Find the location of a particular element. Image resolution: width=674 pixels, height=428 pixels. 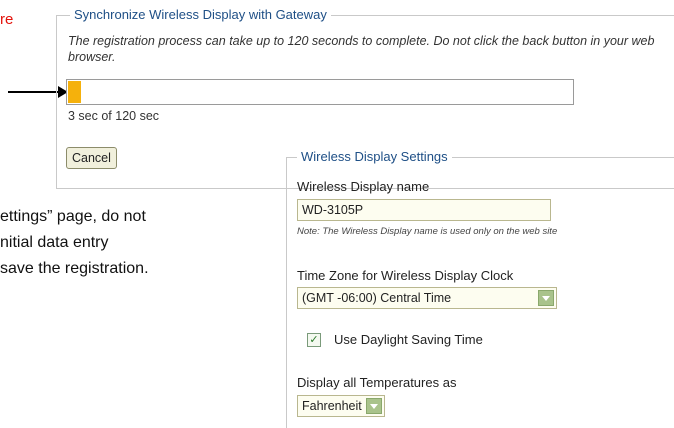

settings-panel-legend: Wireless Display Settings is located at coordinates (374, 156).